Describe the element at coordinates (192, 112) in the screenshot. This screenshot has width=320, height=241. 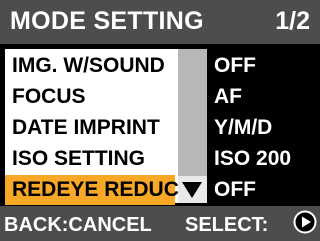
I see `scroll-thumb` at that location.